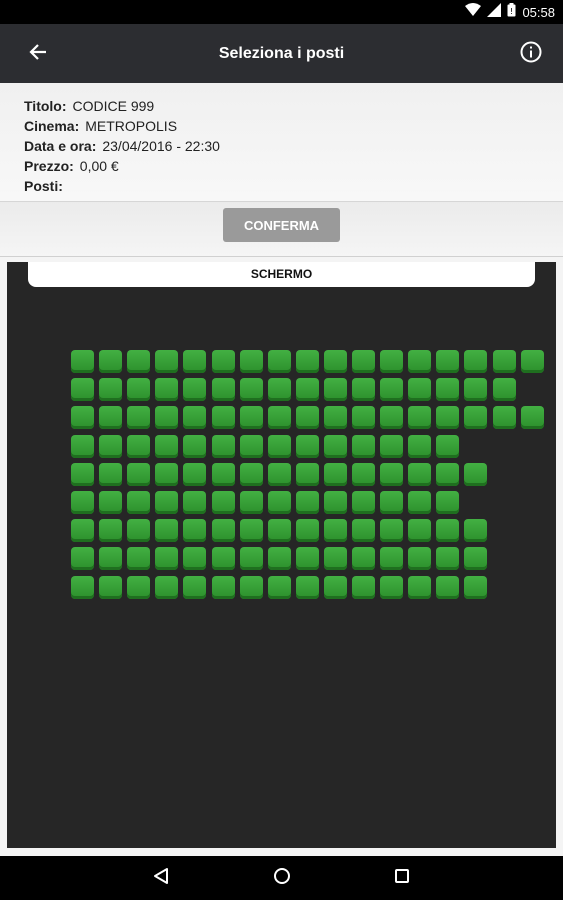 This screenshot has width=563, height=900. What do you see at coordinates (531, 54) in the screenshot?
I see `info-button` at bounding box center [531, 54].